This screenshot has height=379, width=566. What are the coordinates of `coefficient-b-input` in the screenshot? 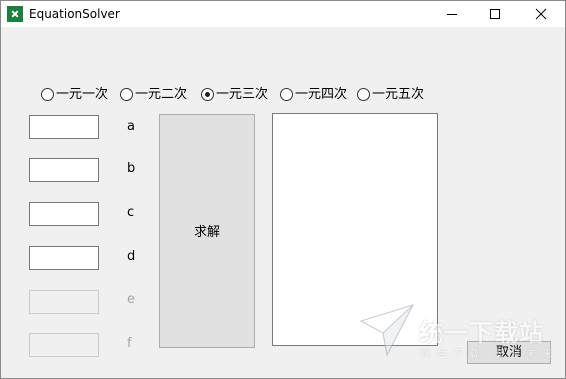 It's located at (64, 170).